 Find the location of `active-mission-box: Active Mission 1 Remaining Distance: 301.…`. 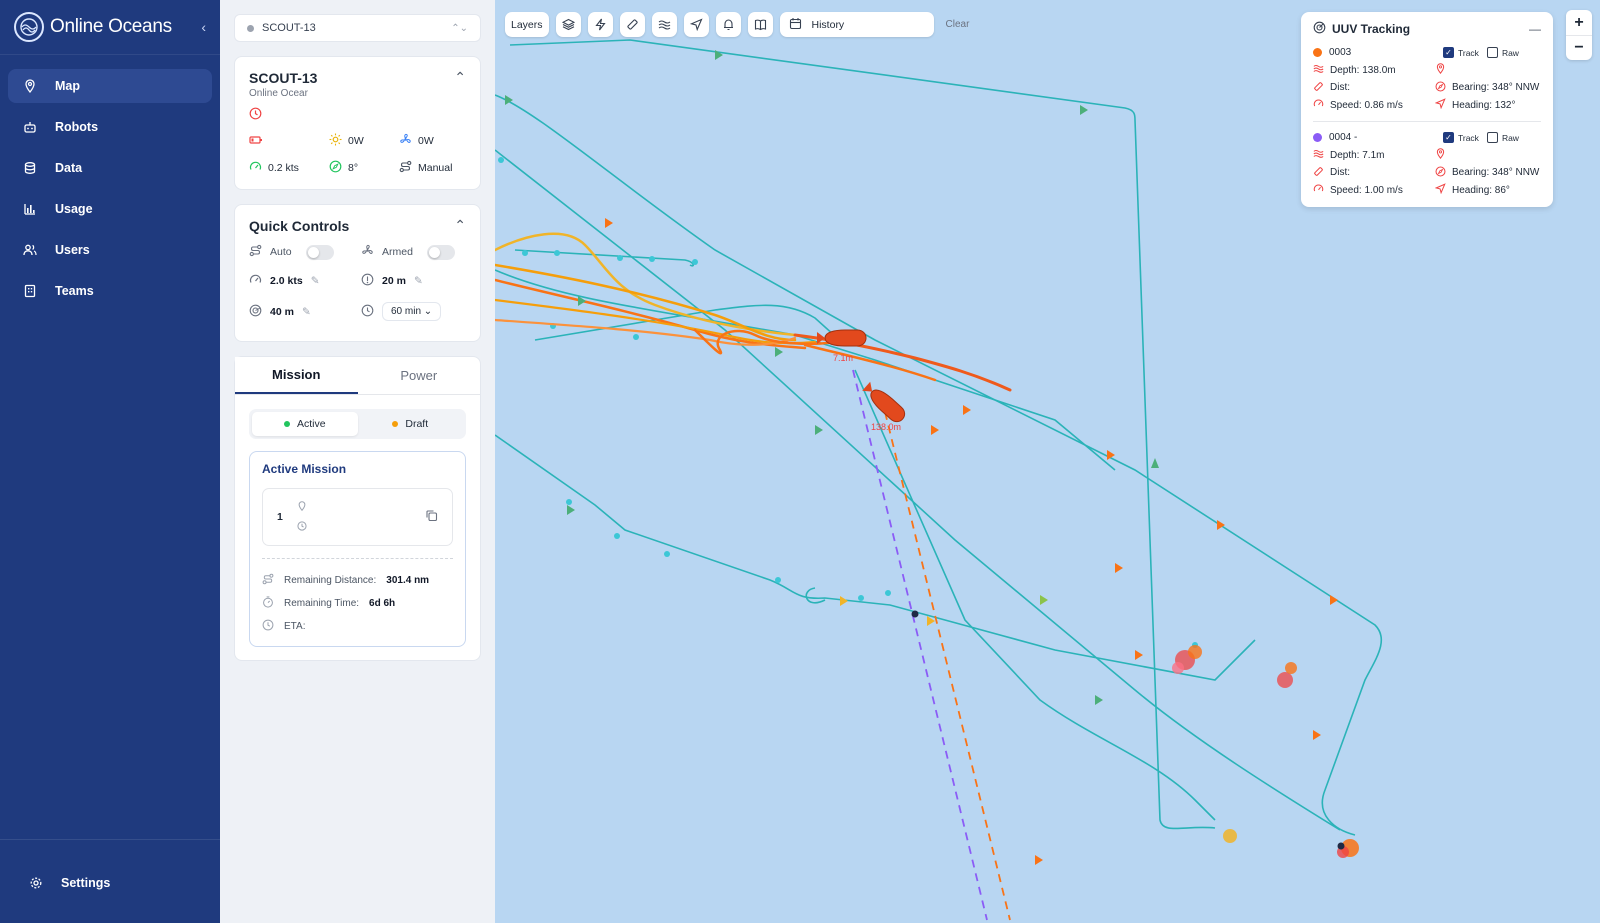

active-mission-box: Active Mission 1 Remaining Distance: 301.… is located at coordinates (357, 549).